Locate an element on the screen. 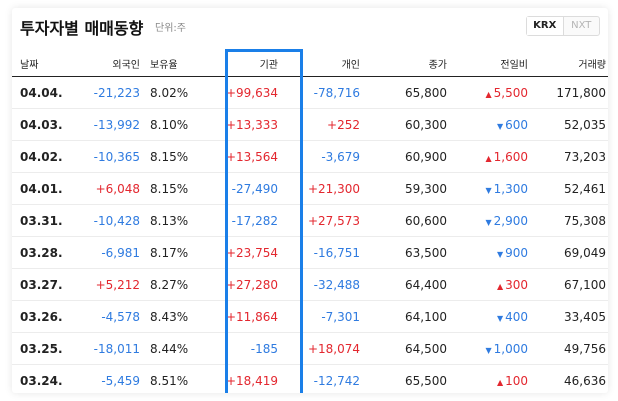  cell-foreign: -13,992 is located at coordinates (112, 124).